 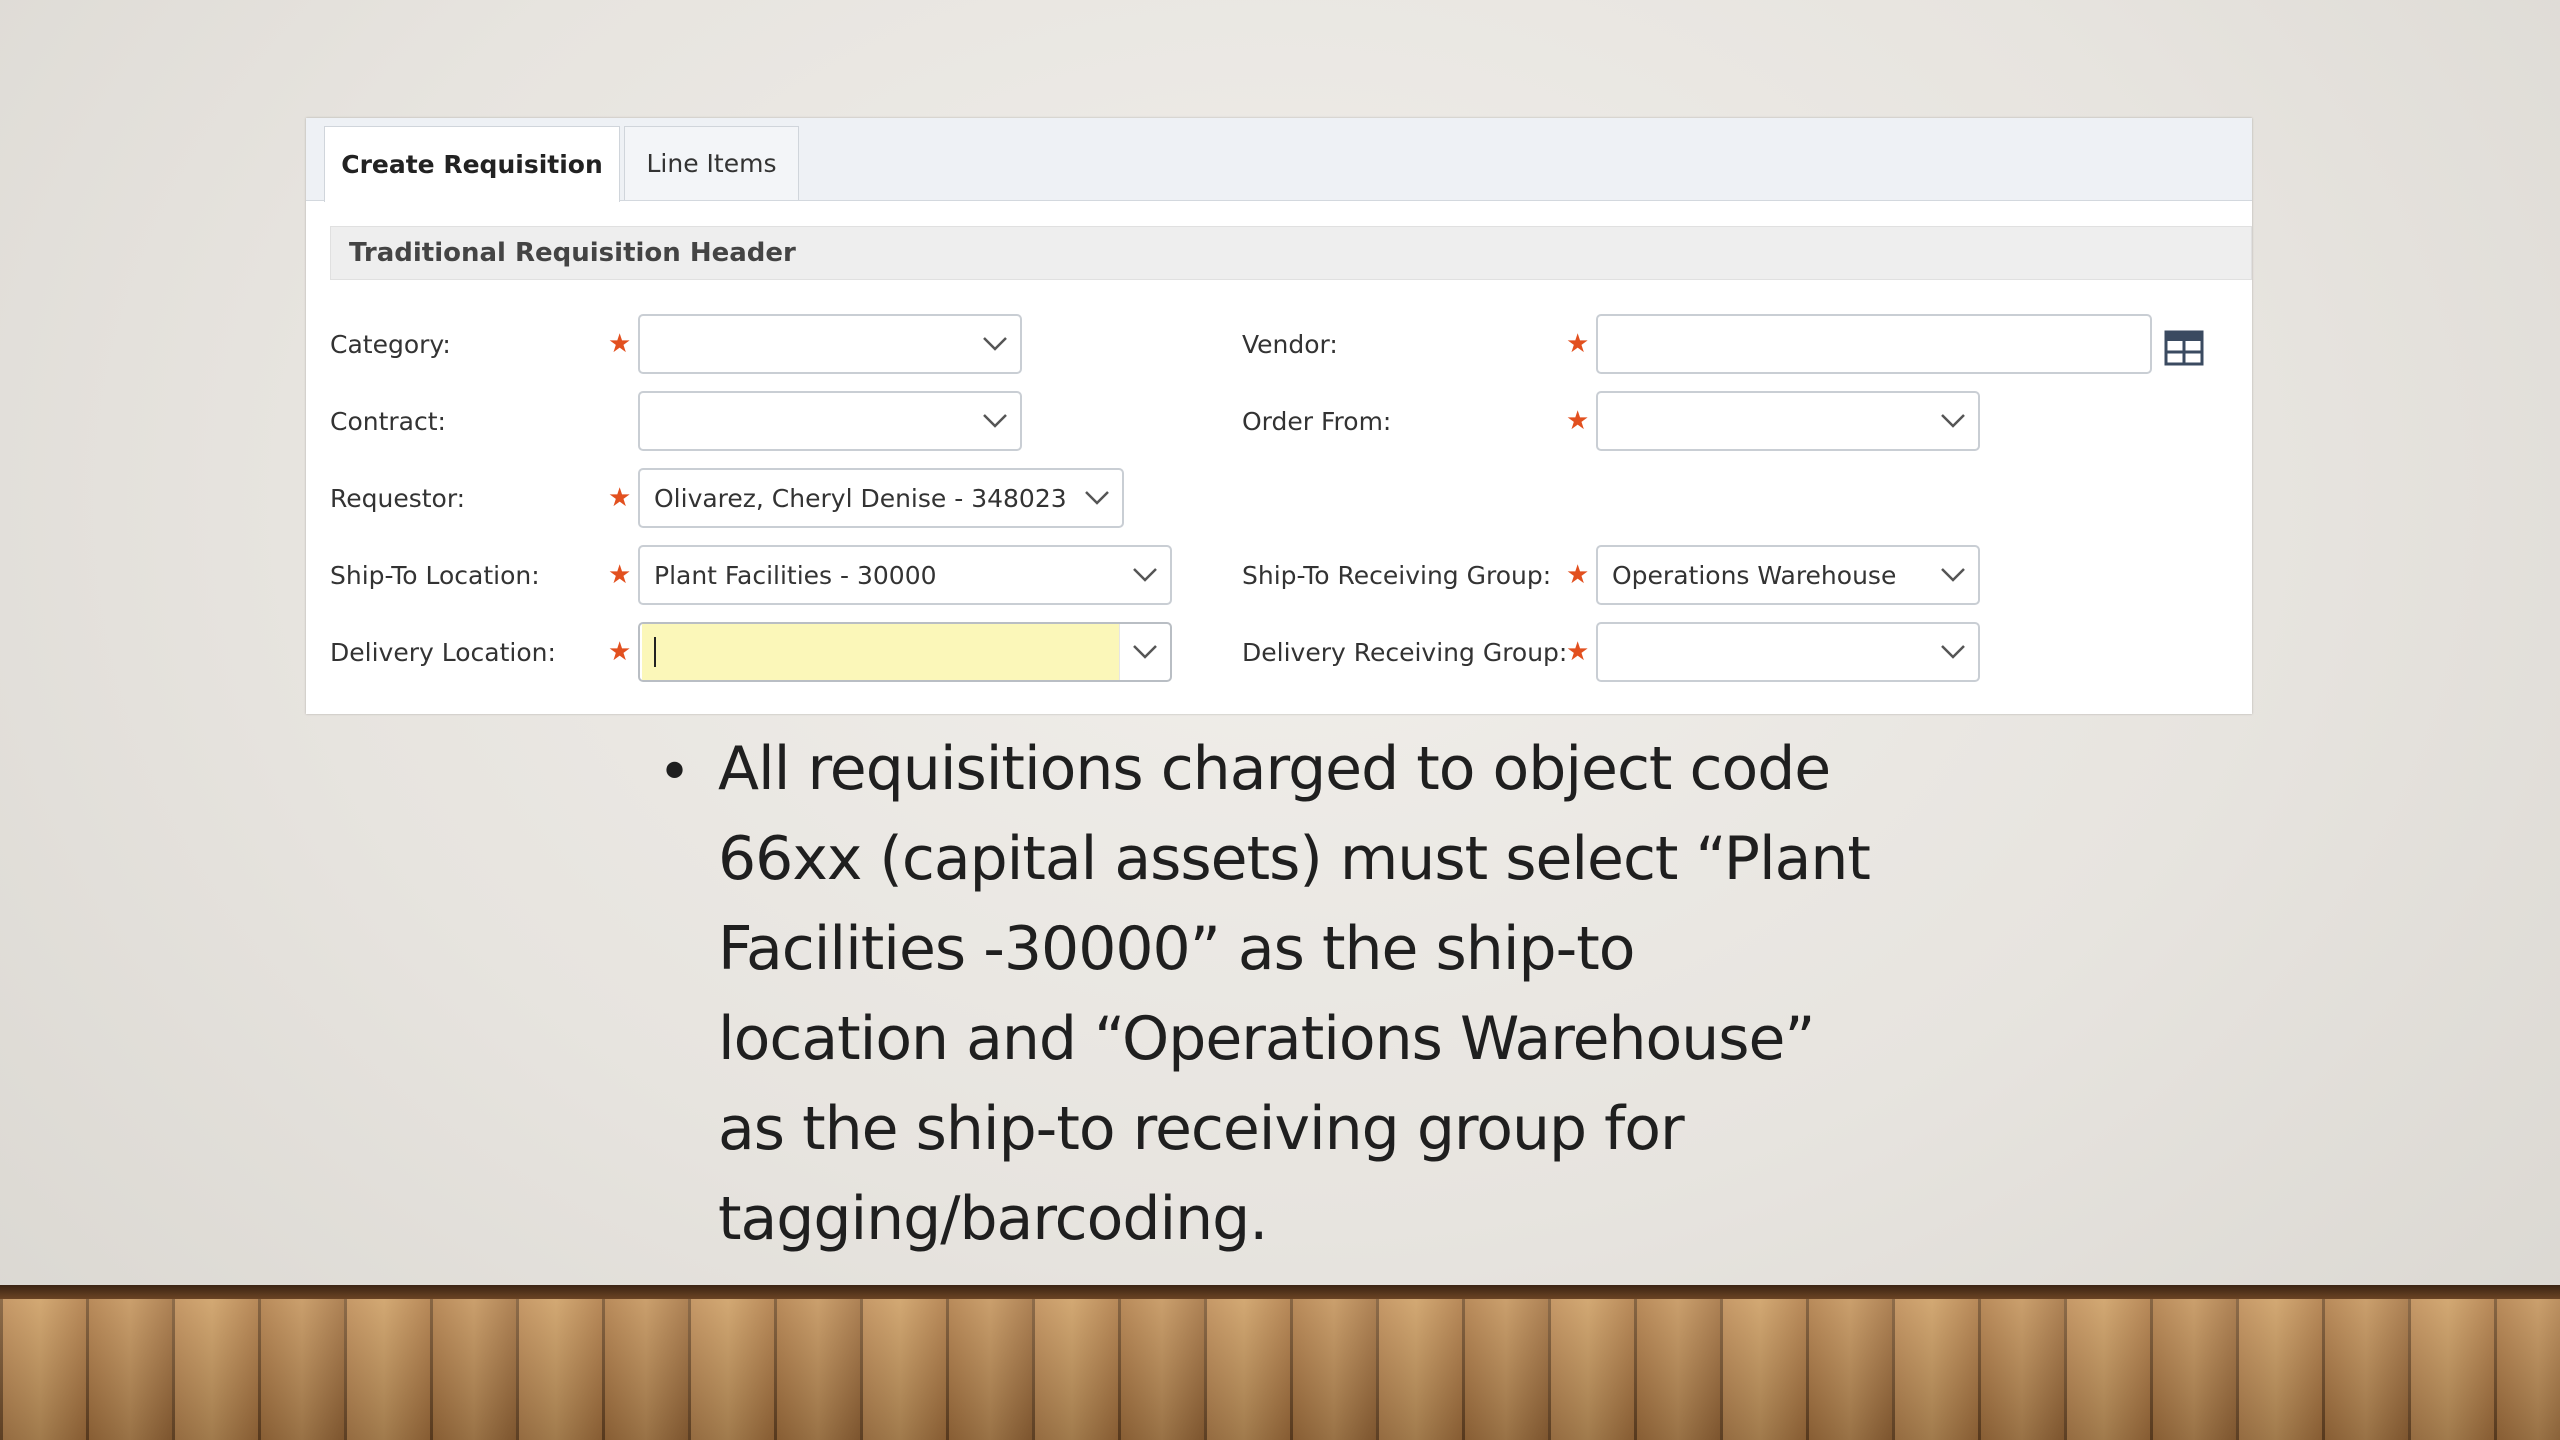 What do you see at coordinates (2184, 350) in the screenshot?
I see `grid-table-icon` at bounding box center [2184, 350].